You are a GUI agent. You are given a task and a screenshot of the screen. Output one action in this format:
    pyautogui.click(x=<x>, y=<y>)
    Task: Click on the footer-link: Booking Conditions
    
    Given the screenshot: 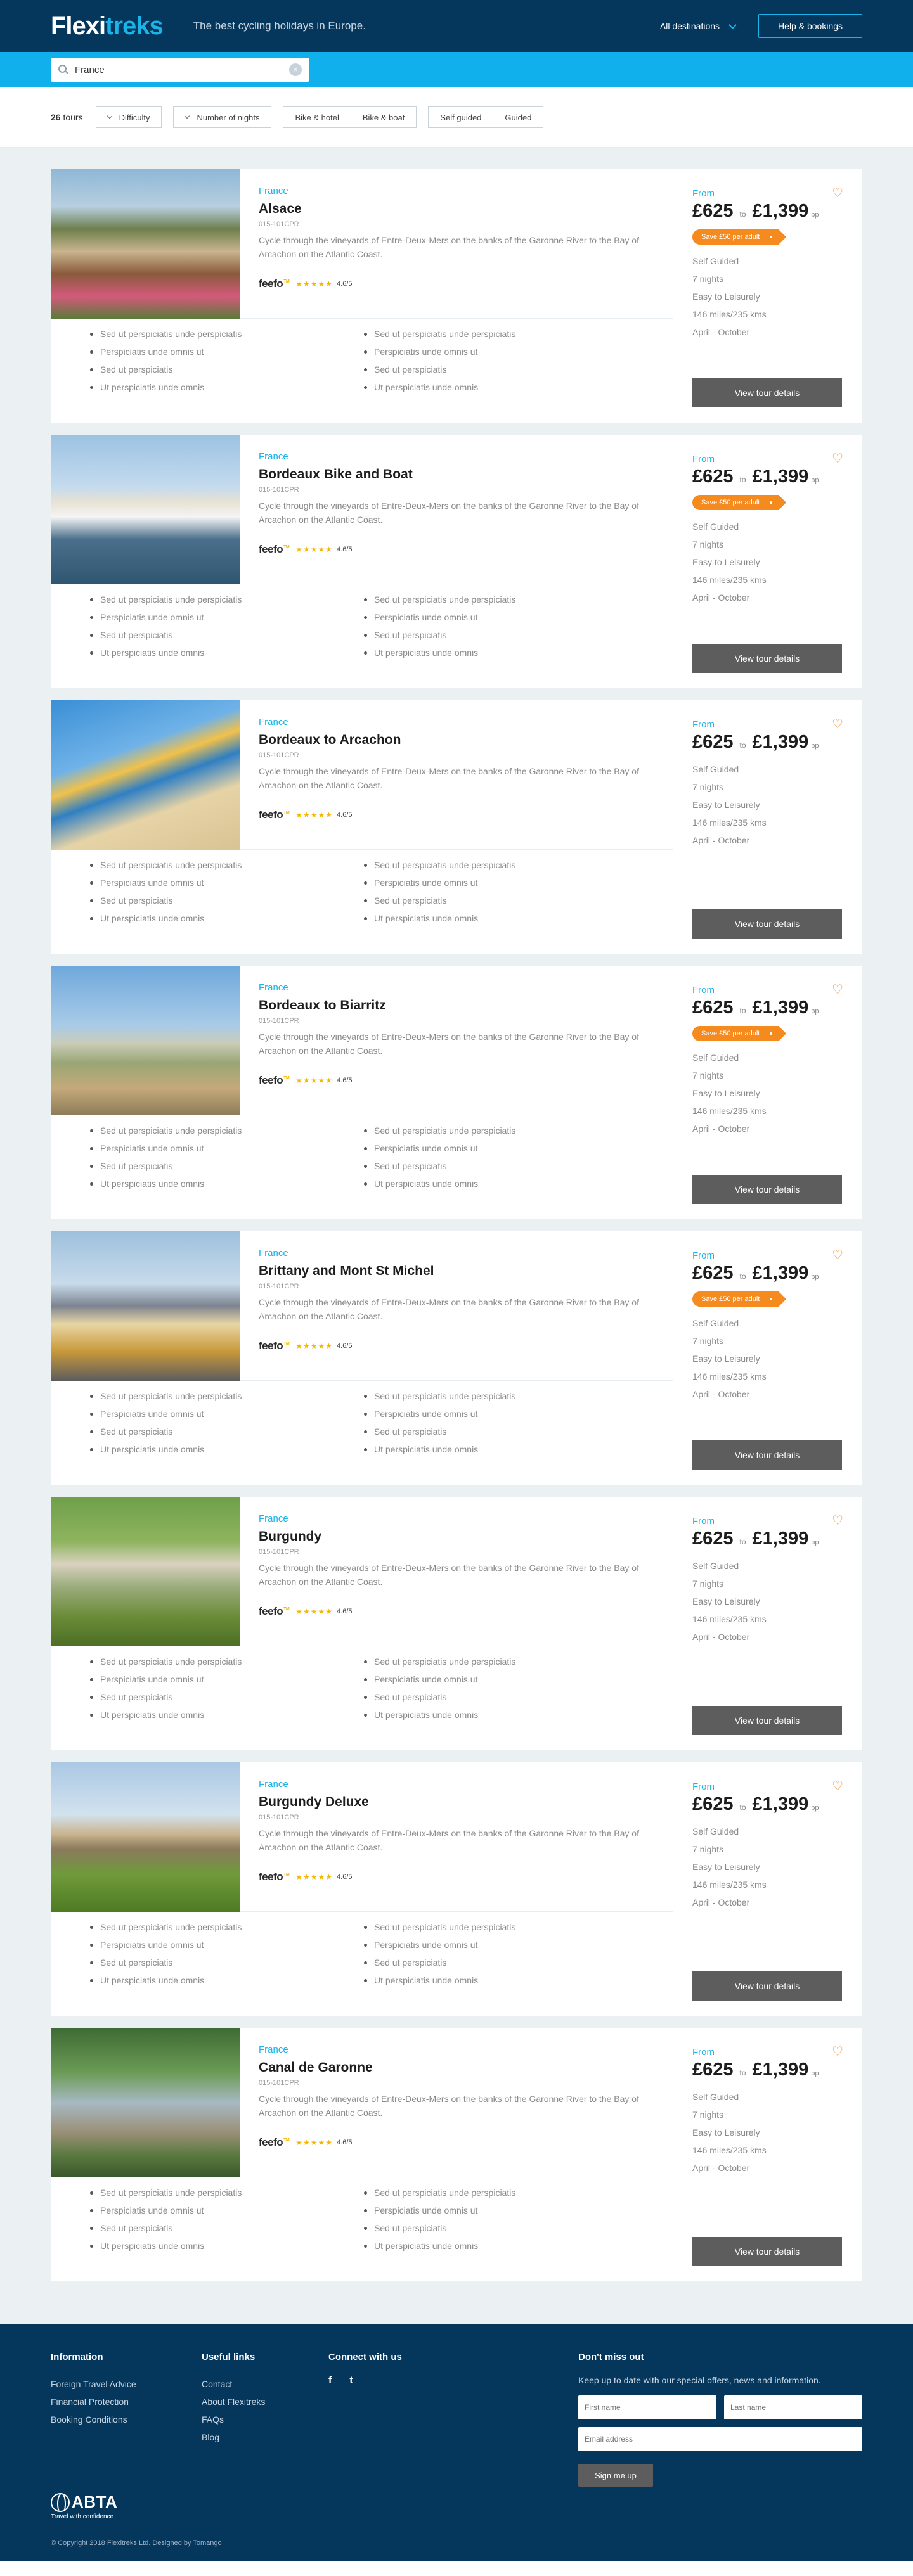 What is the action you would take?
    pyautogui.click(x=126, y=2419)
    